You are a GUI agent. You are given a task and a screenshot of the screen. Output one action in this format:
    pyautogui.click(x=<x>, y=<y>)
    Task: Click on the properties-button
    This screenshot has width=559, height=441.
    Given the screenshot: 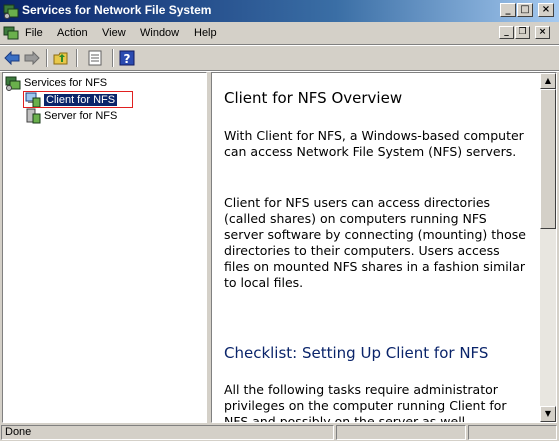 What is the action you would take?
    pyautogui.click(x=95, y=58)
    